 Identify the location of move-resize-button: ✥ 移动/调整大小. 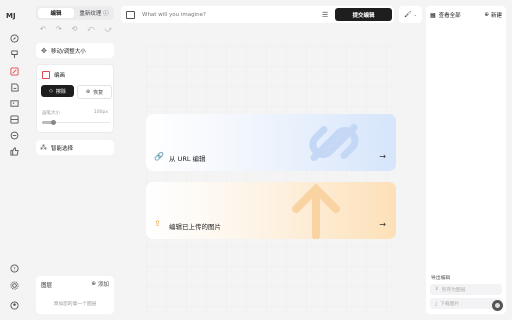
(75, 50).